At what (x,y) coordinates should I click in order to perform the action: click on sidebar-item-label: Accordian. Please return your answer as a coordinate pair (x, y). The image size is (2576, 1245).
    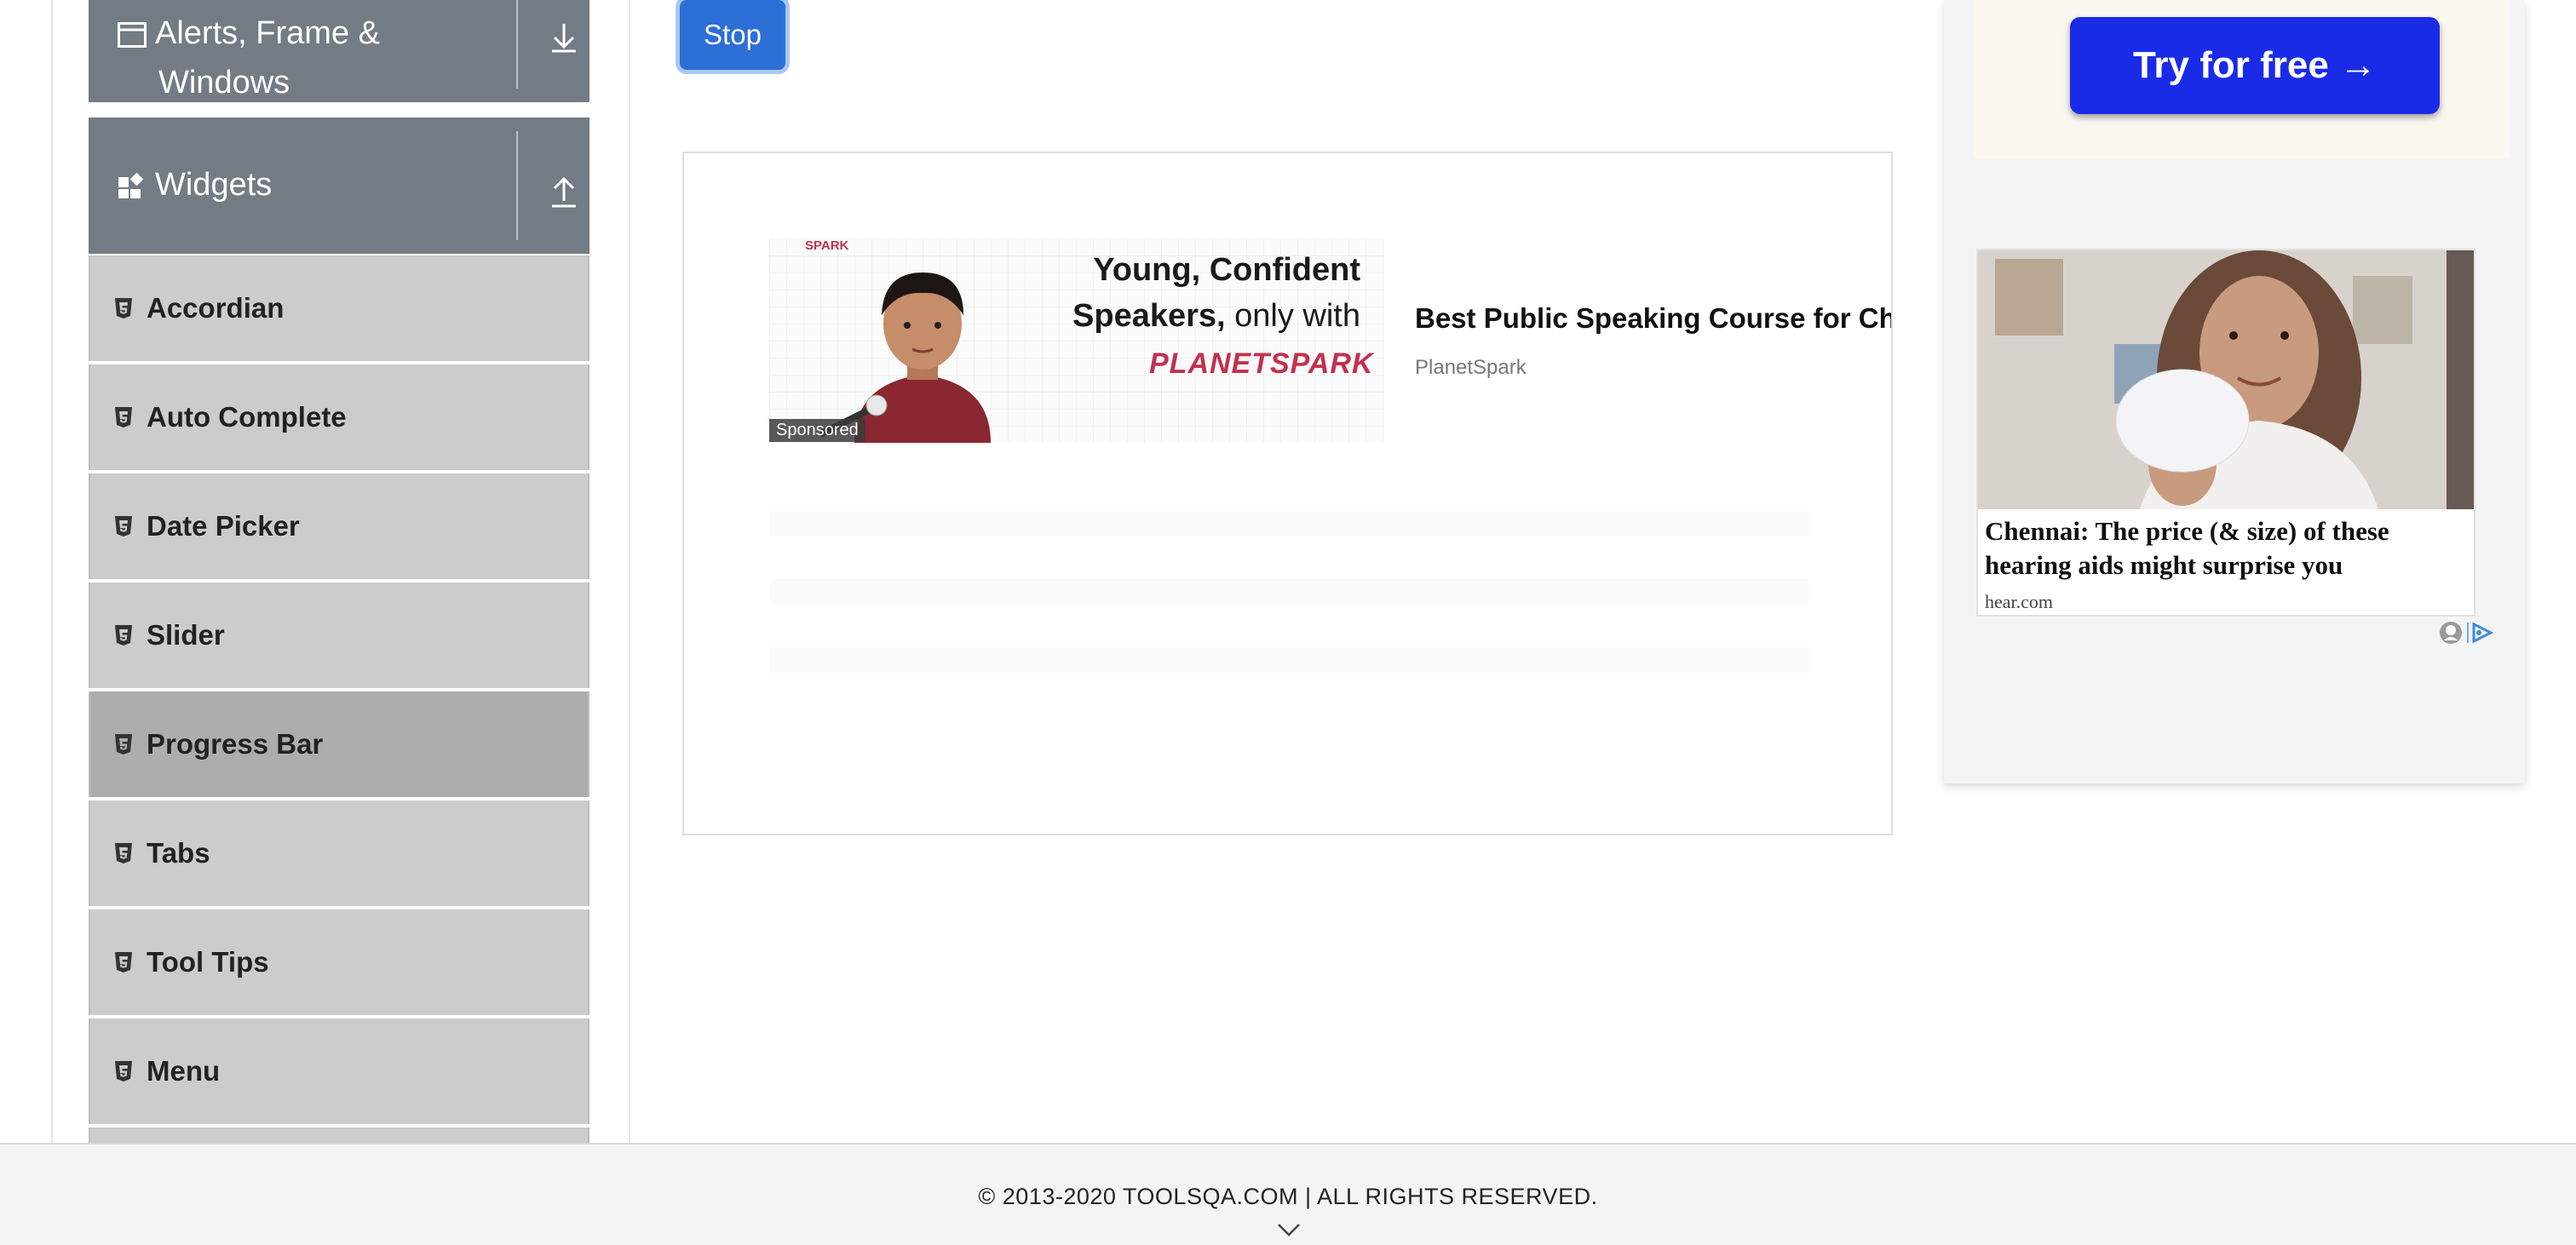
    Looking at the image, I should click on (216, 308).